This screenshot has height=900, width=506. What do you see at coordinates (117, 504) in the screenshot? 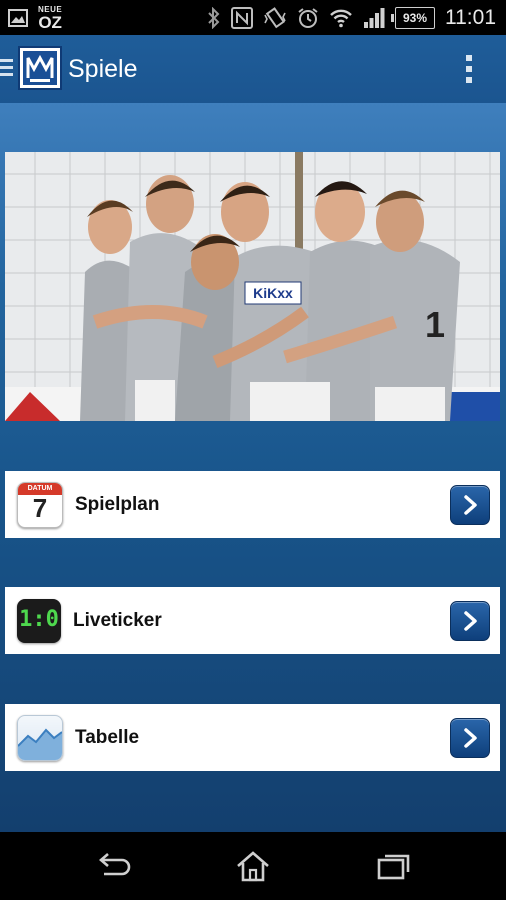
I see `menu-item-label: Spielplan` at bounding box center [117, 504].